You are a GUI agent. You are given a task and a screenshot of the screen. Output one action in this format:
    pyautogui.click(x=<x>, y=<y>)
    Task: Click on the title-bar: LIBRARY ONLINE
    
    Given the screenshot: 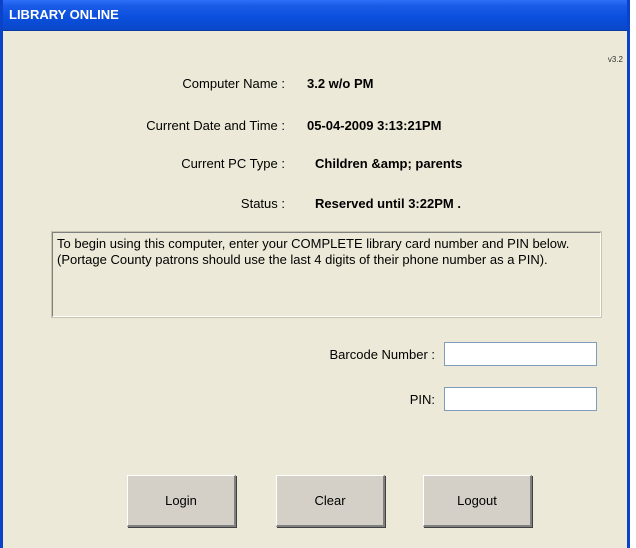 What is the action you would take?
    pyautogui.click(x=315, y=15)
    